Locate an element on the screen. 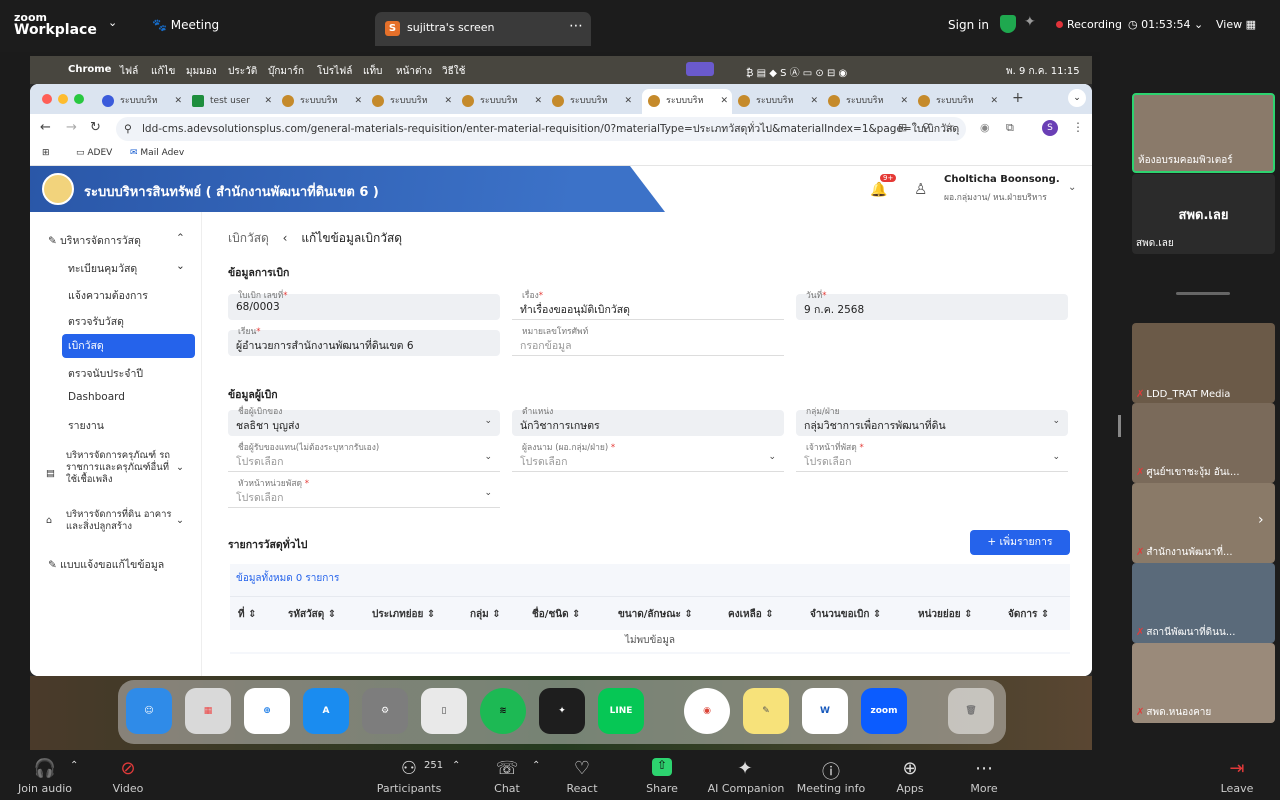  menu-window: หน้าต่าง is located at coordinates (414, 71).